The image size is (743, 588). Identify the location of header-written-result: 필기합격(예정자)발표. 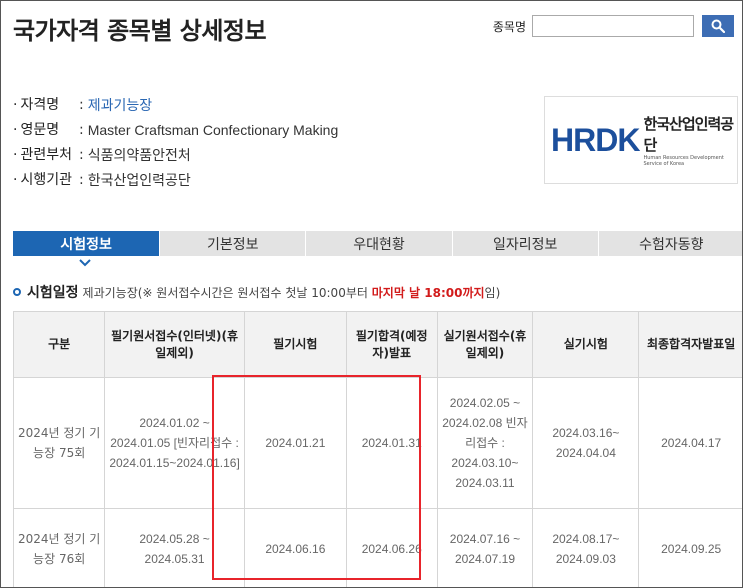
(391, 344).